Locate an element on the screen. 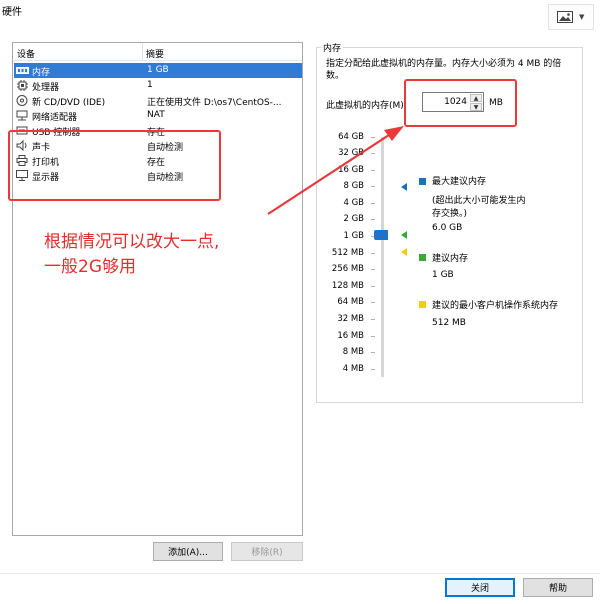 Image resolution: width=600 pixels, height=604 pixels. image-menu-button: ▼ is located at coordinates (571, 17).